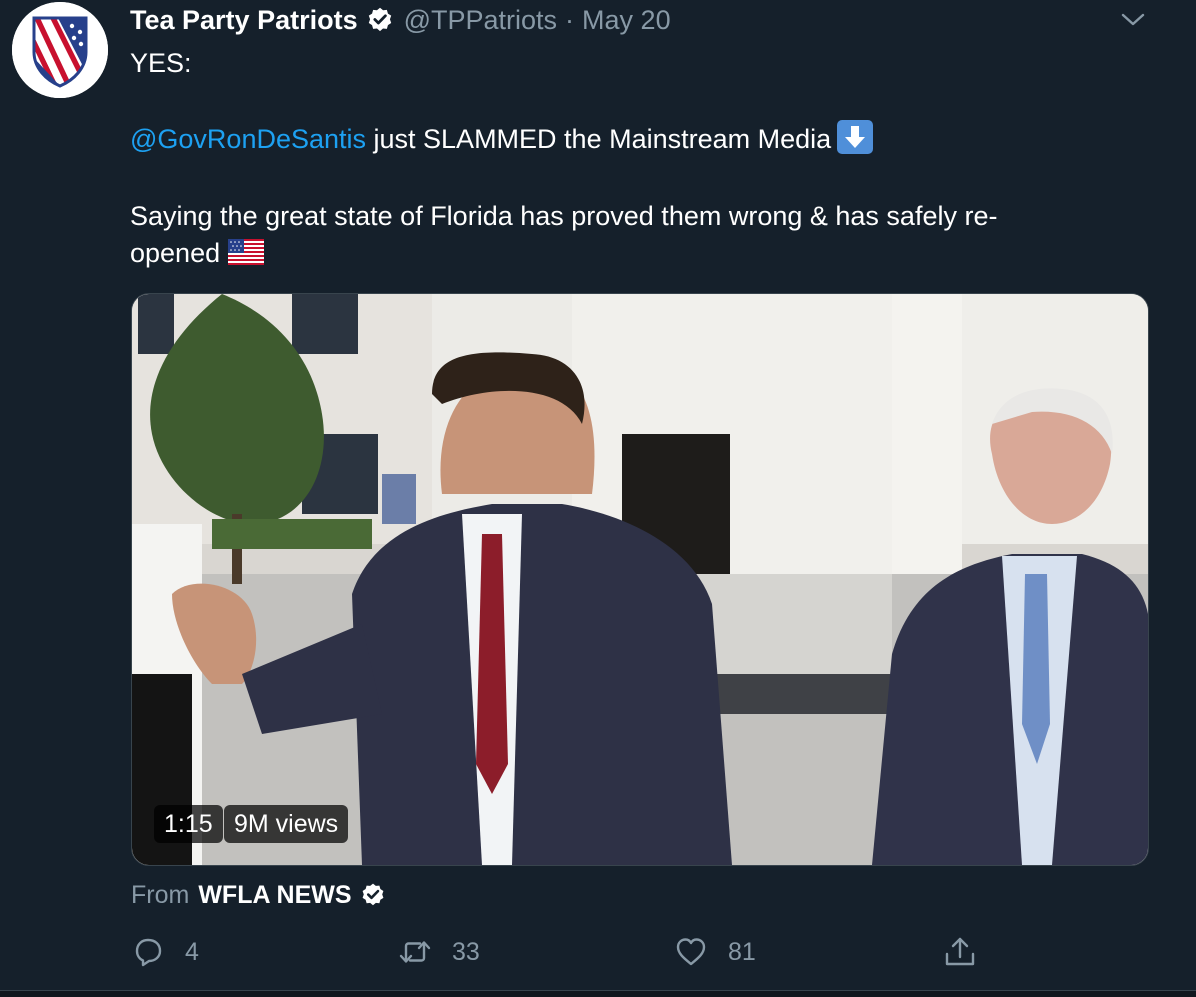 The width and height of the screenshot is (1196, 997). I want to click on shield-logo-icon, so click(60, 50).